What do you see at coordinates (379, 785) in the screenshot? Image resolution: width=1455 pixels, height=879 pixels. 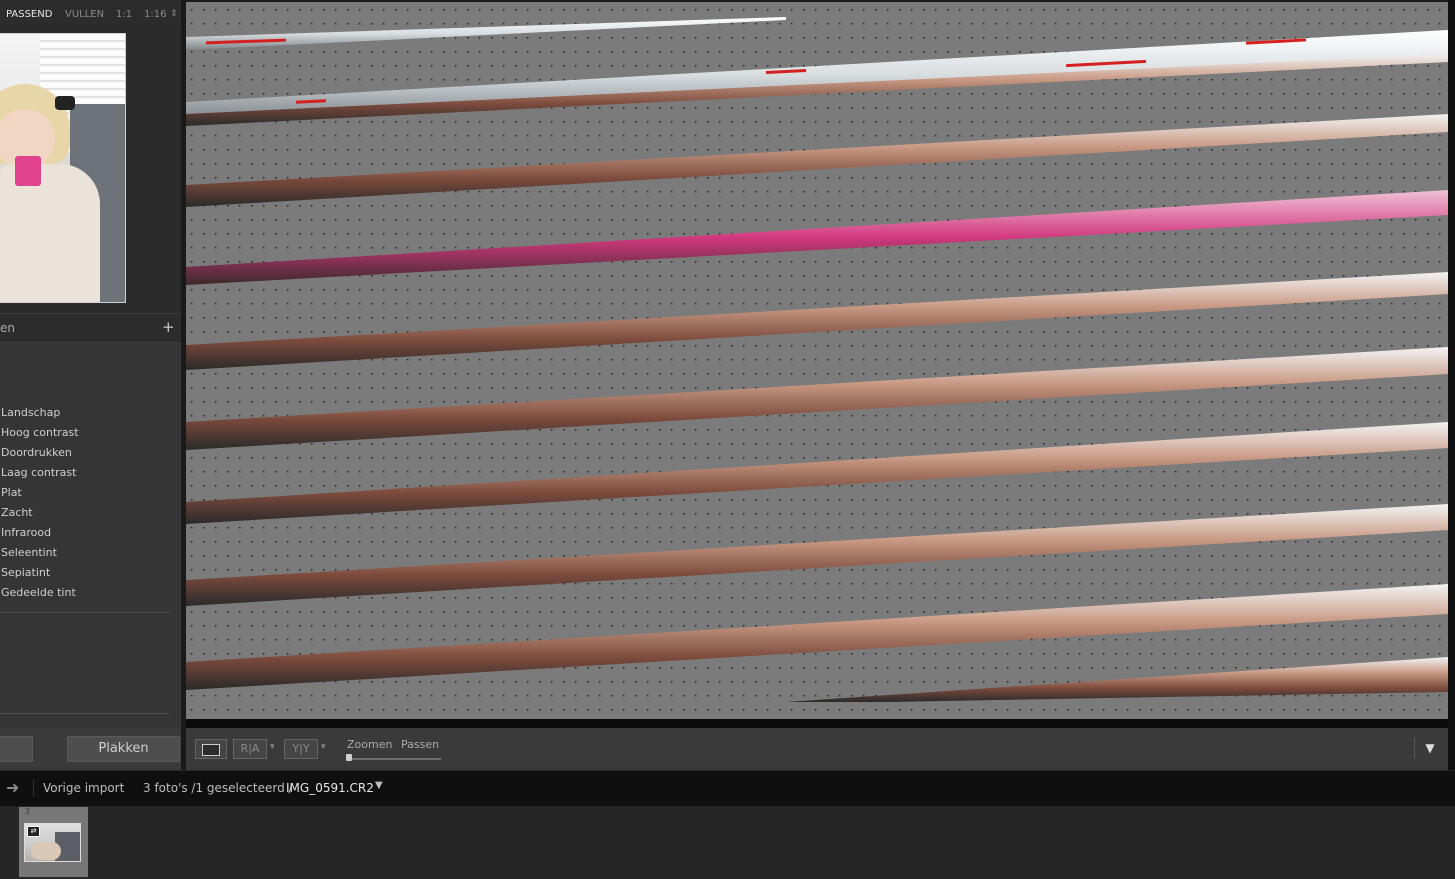 I see `caret-down-icon: ▼` at bounding box center [379, 785].